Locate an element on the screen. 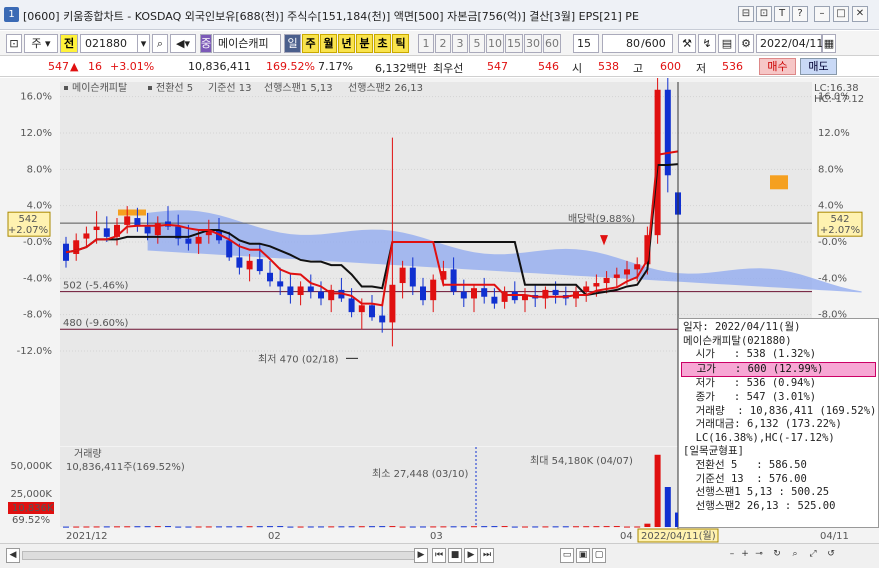 This screenshot has width=879, height=568. search-zoom-icon: ⌕ is located at coordinates (795, 555).